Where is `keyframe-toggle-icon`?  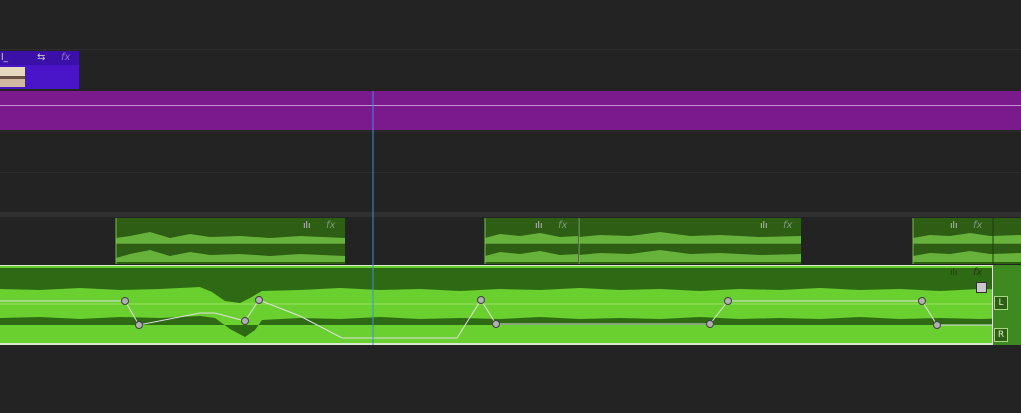
keyframe-toggle-icon is located at coordinates (981, 287).